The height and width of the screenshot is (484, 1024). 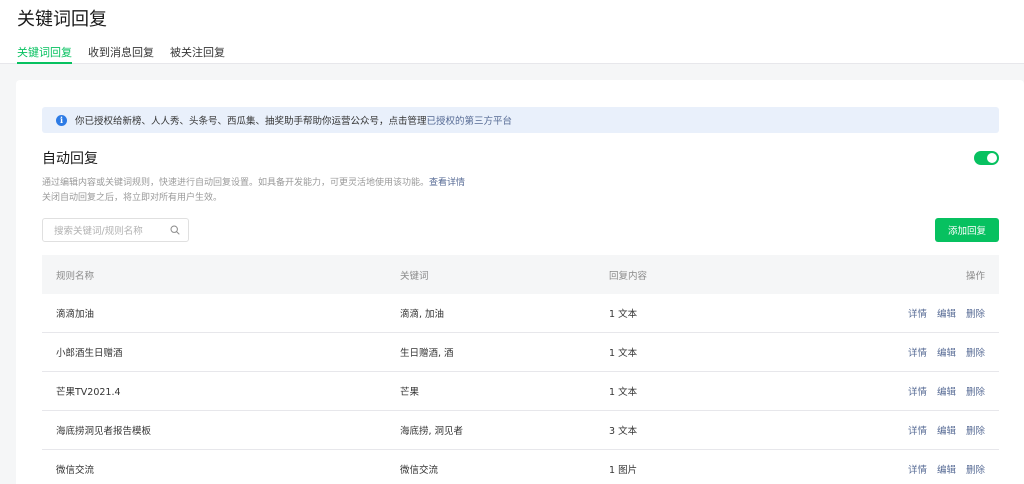 What do you see at coordinates (104, 431) in the screenshot?
I see `rule-name: 海底捞洞见者报告模板` at bounding box center [104, 431].